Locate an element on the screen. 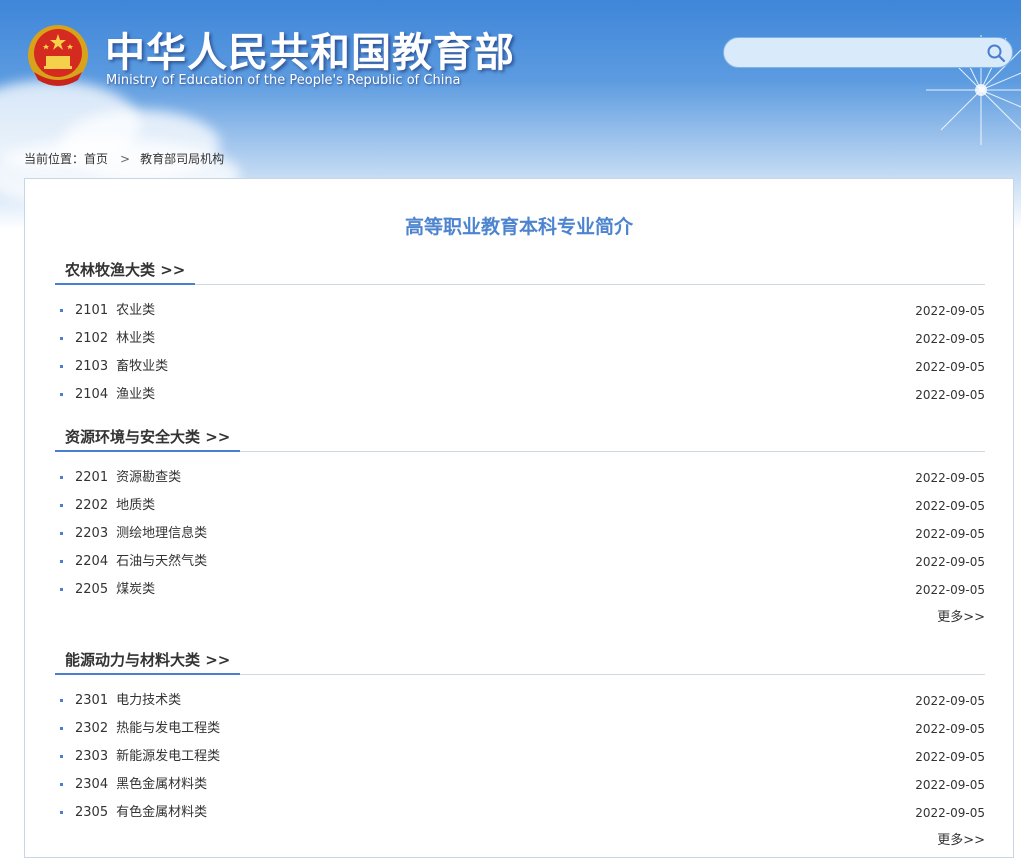 The width and height of the screenshot is (1021, 858). item-name: 地质类 is located at coordinates (136, 505).